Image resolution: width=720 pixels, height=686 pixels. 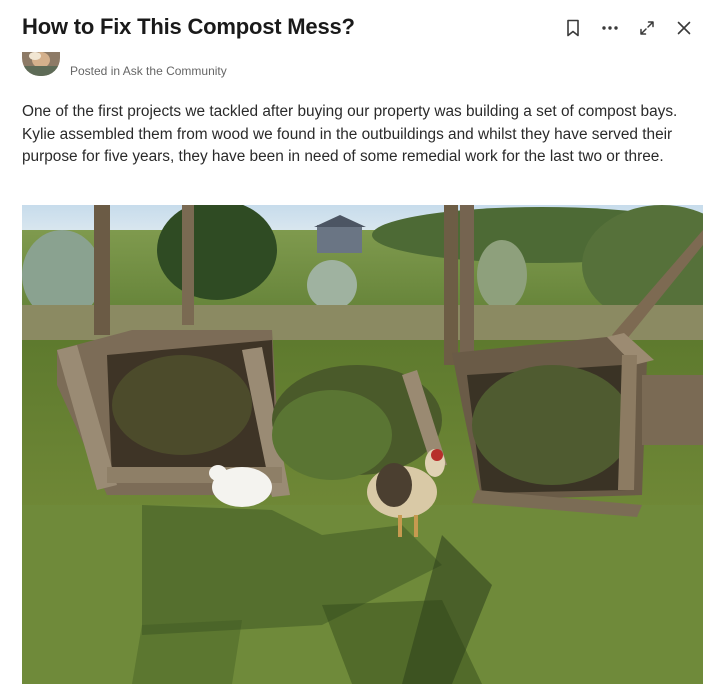 I want to click on community-link: Ask the Community, so click(x=175, y=71).